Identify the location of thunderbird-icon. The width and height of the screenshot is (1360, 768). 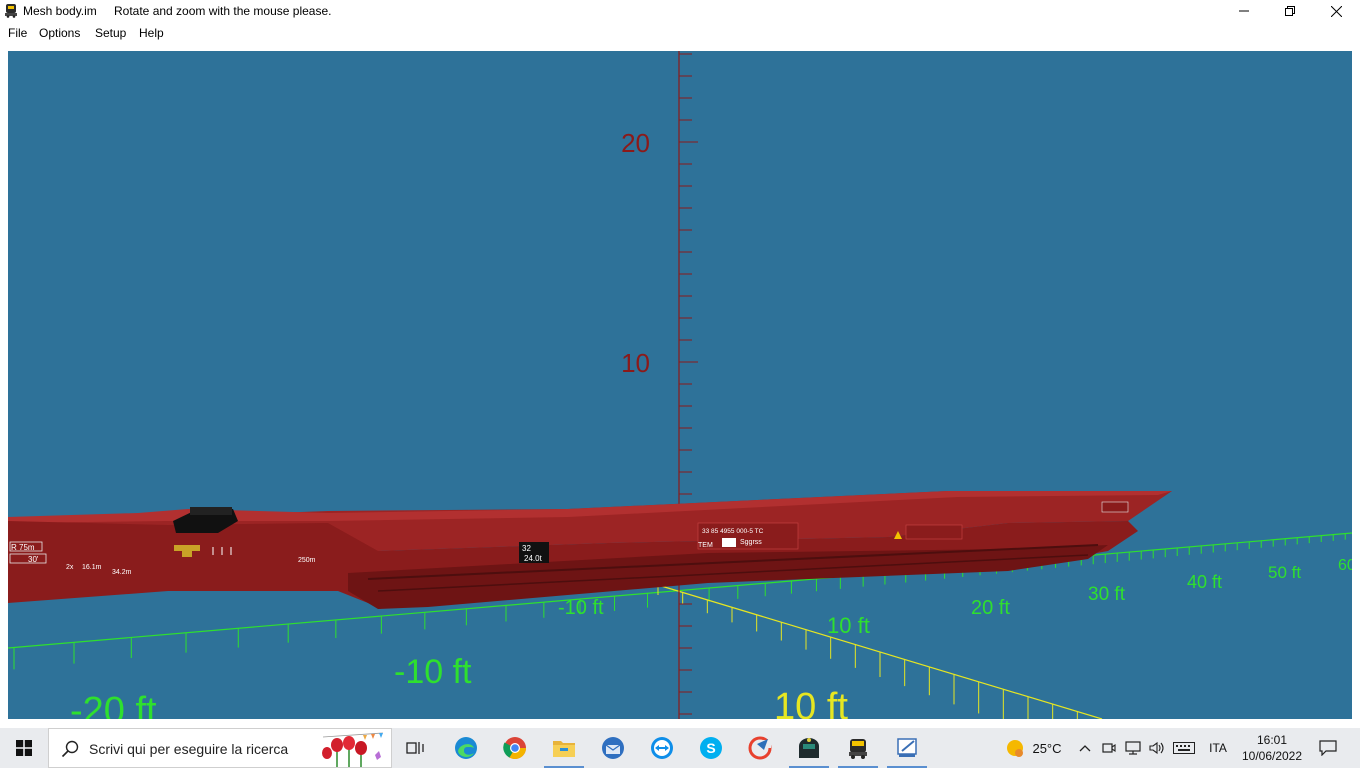
(613, 748).